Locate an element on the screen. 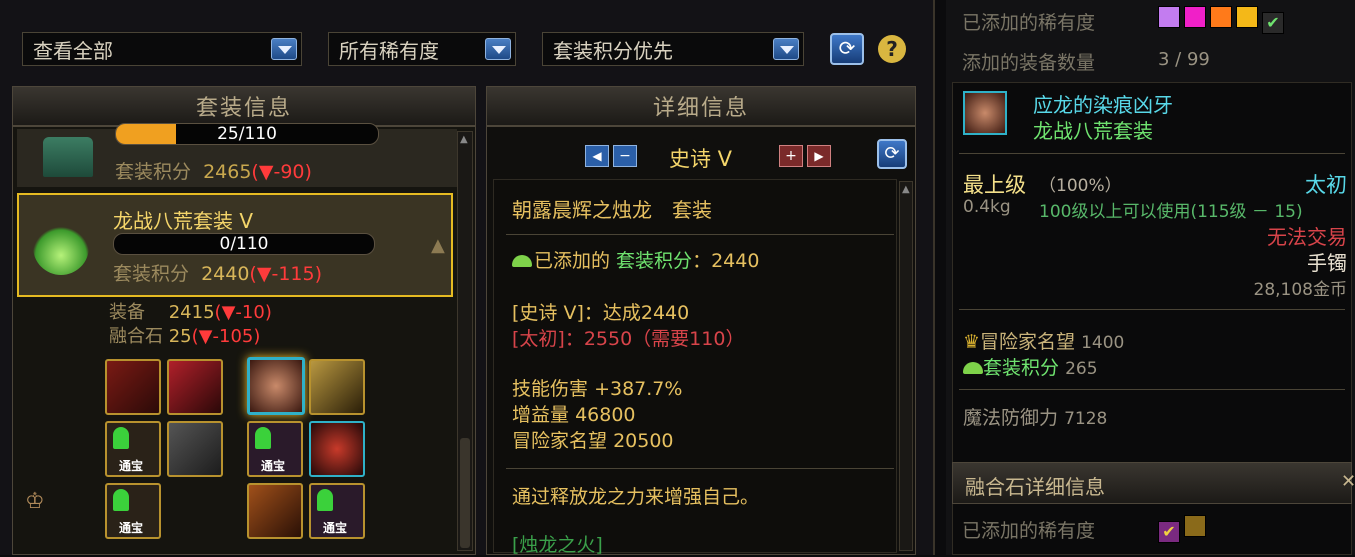 Image resolution: width=1355 pixels, height=557 pixels. level-pct: （100%） is located at coordinates (1080, 186).